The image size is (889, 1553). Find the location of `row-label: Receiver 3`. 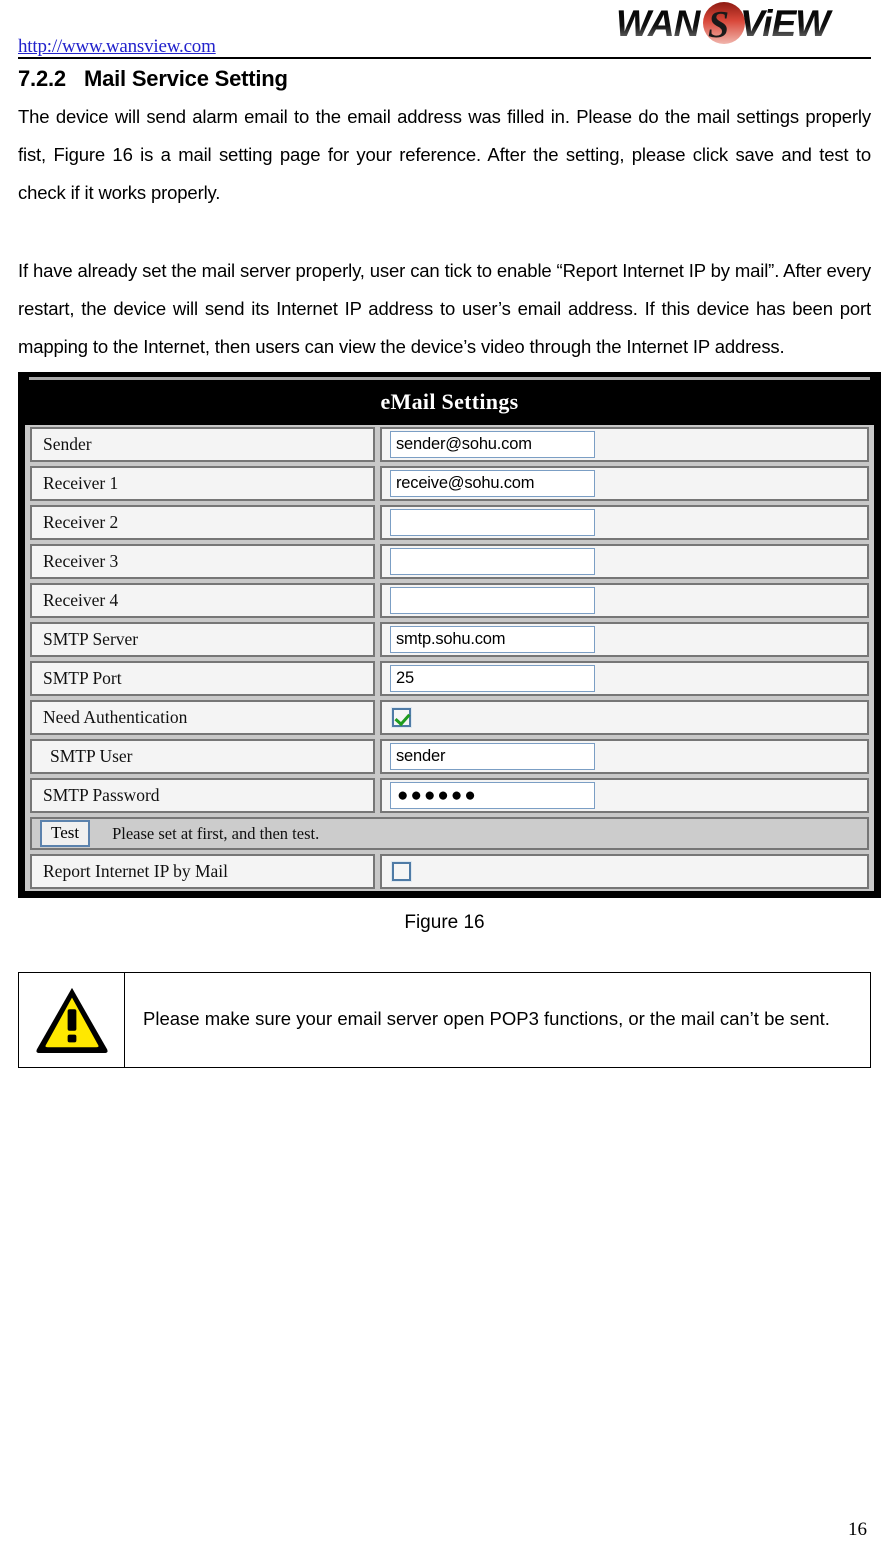

row-label: Receiver 3 is located at coordinates (202, 561).